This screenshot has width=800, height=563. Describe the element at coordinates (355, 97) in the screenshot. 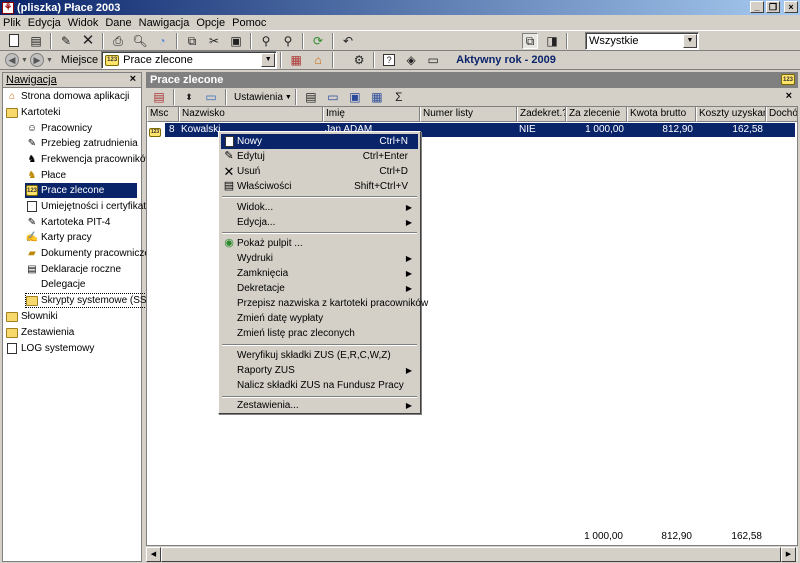

I see `save-icon: ▣` at that location.